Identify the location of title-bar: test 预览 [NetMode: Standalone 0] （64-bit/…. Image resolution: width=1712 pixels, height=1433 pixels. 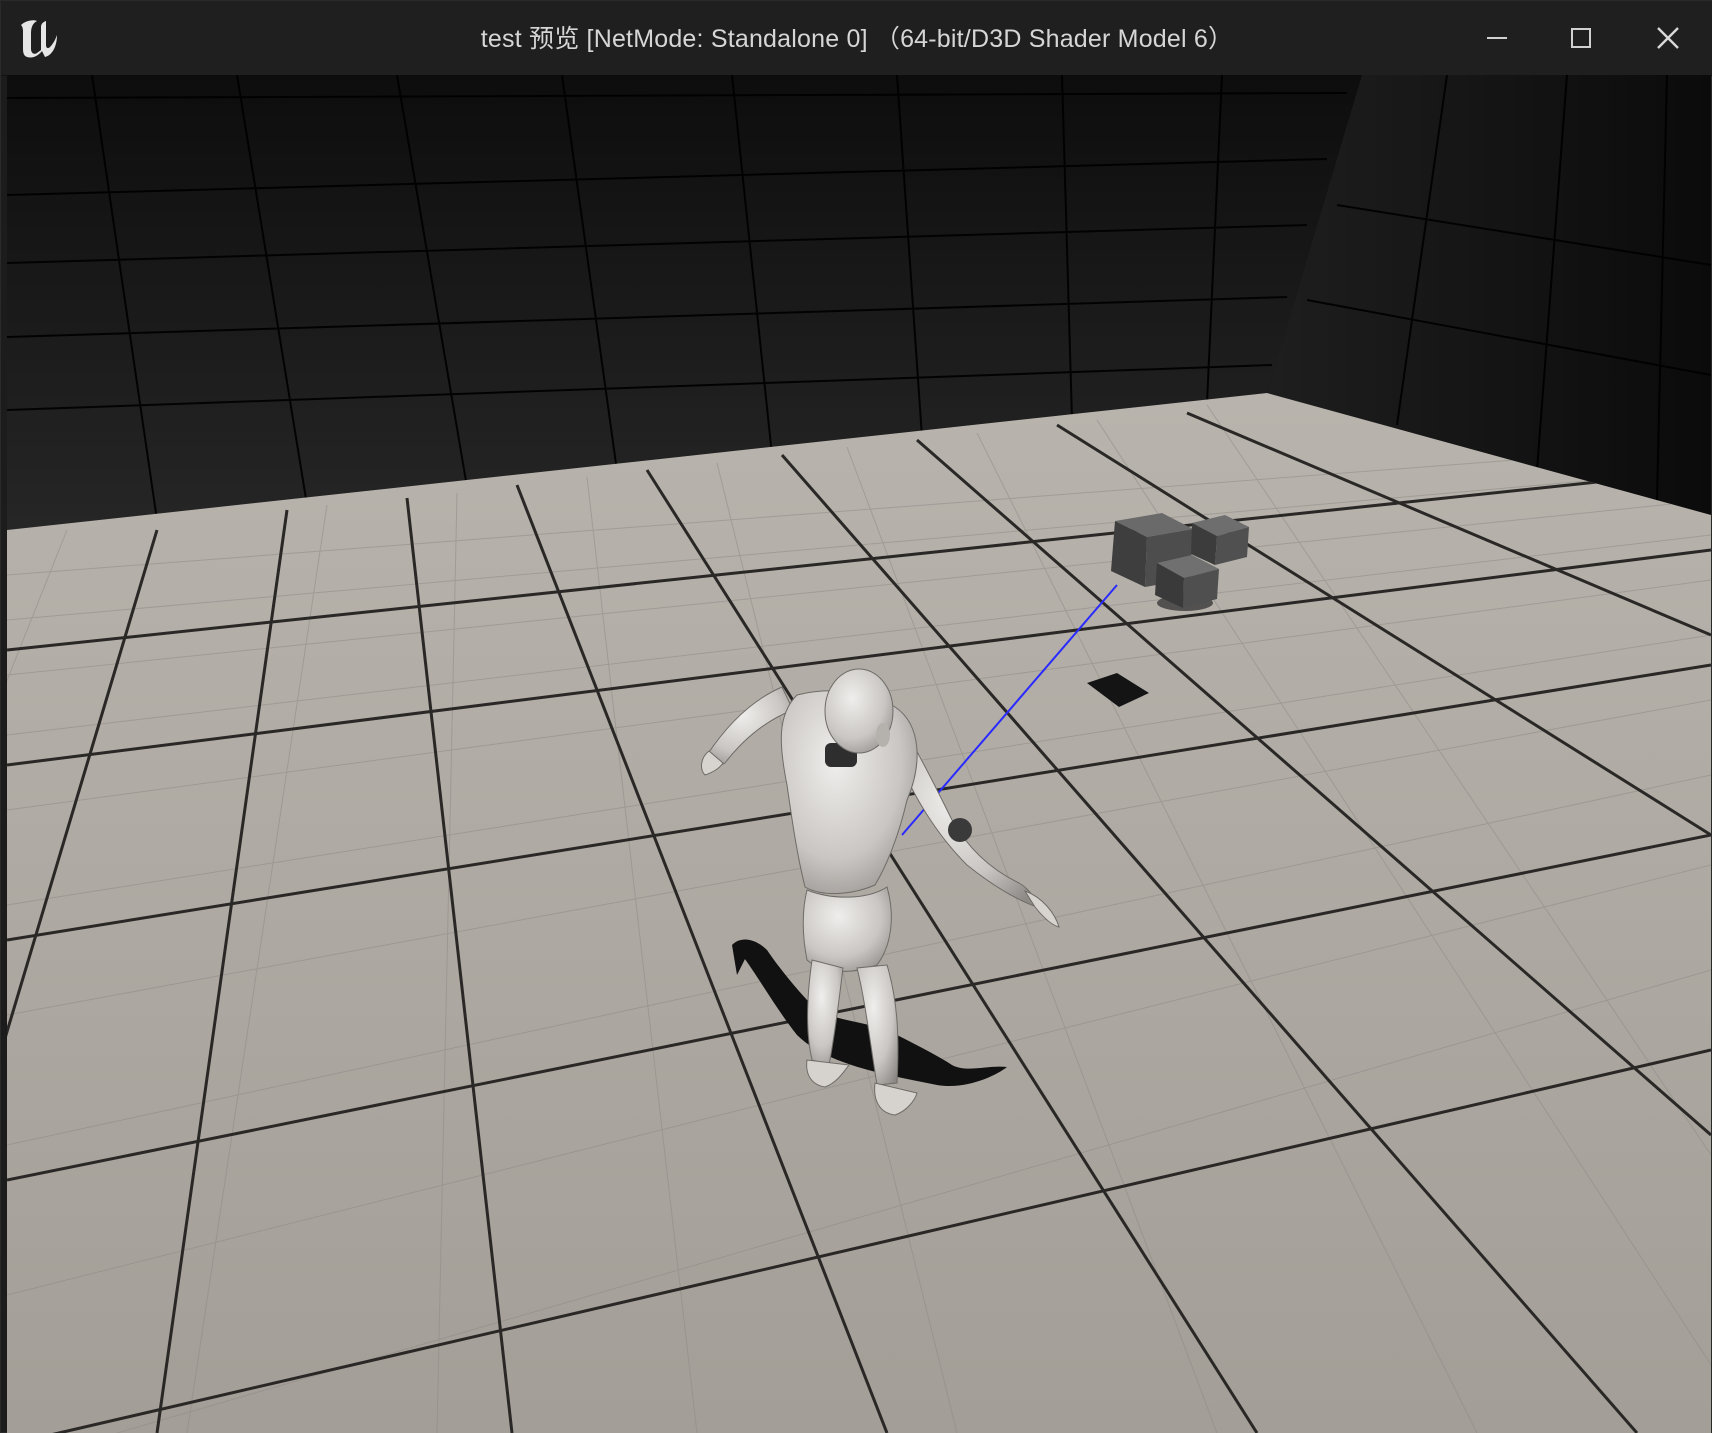
(856, 38).